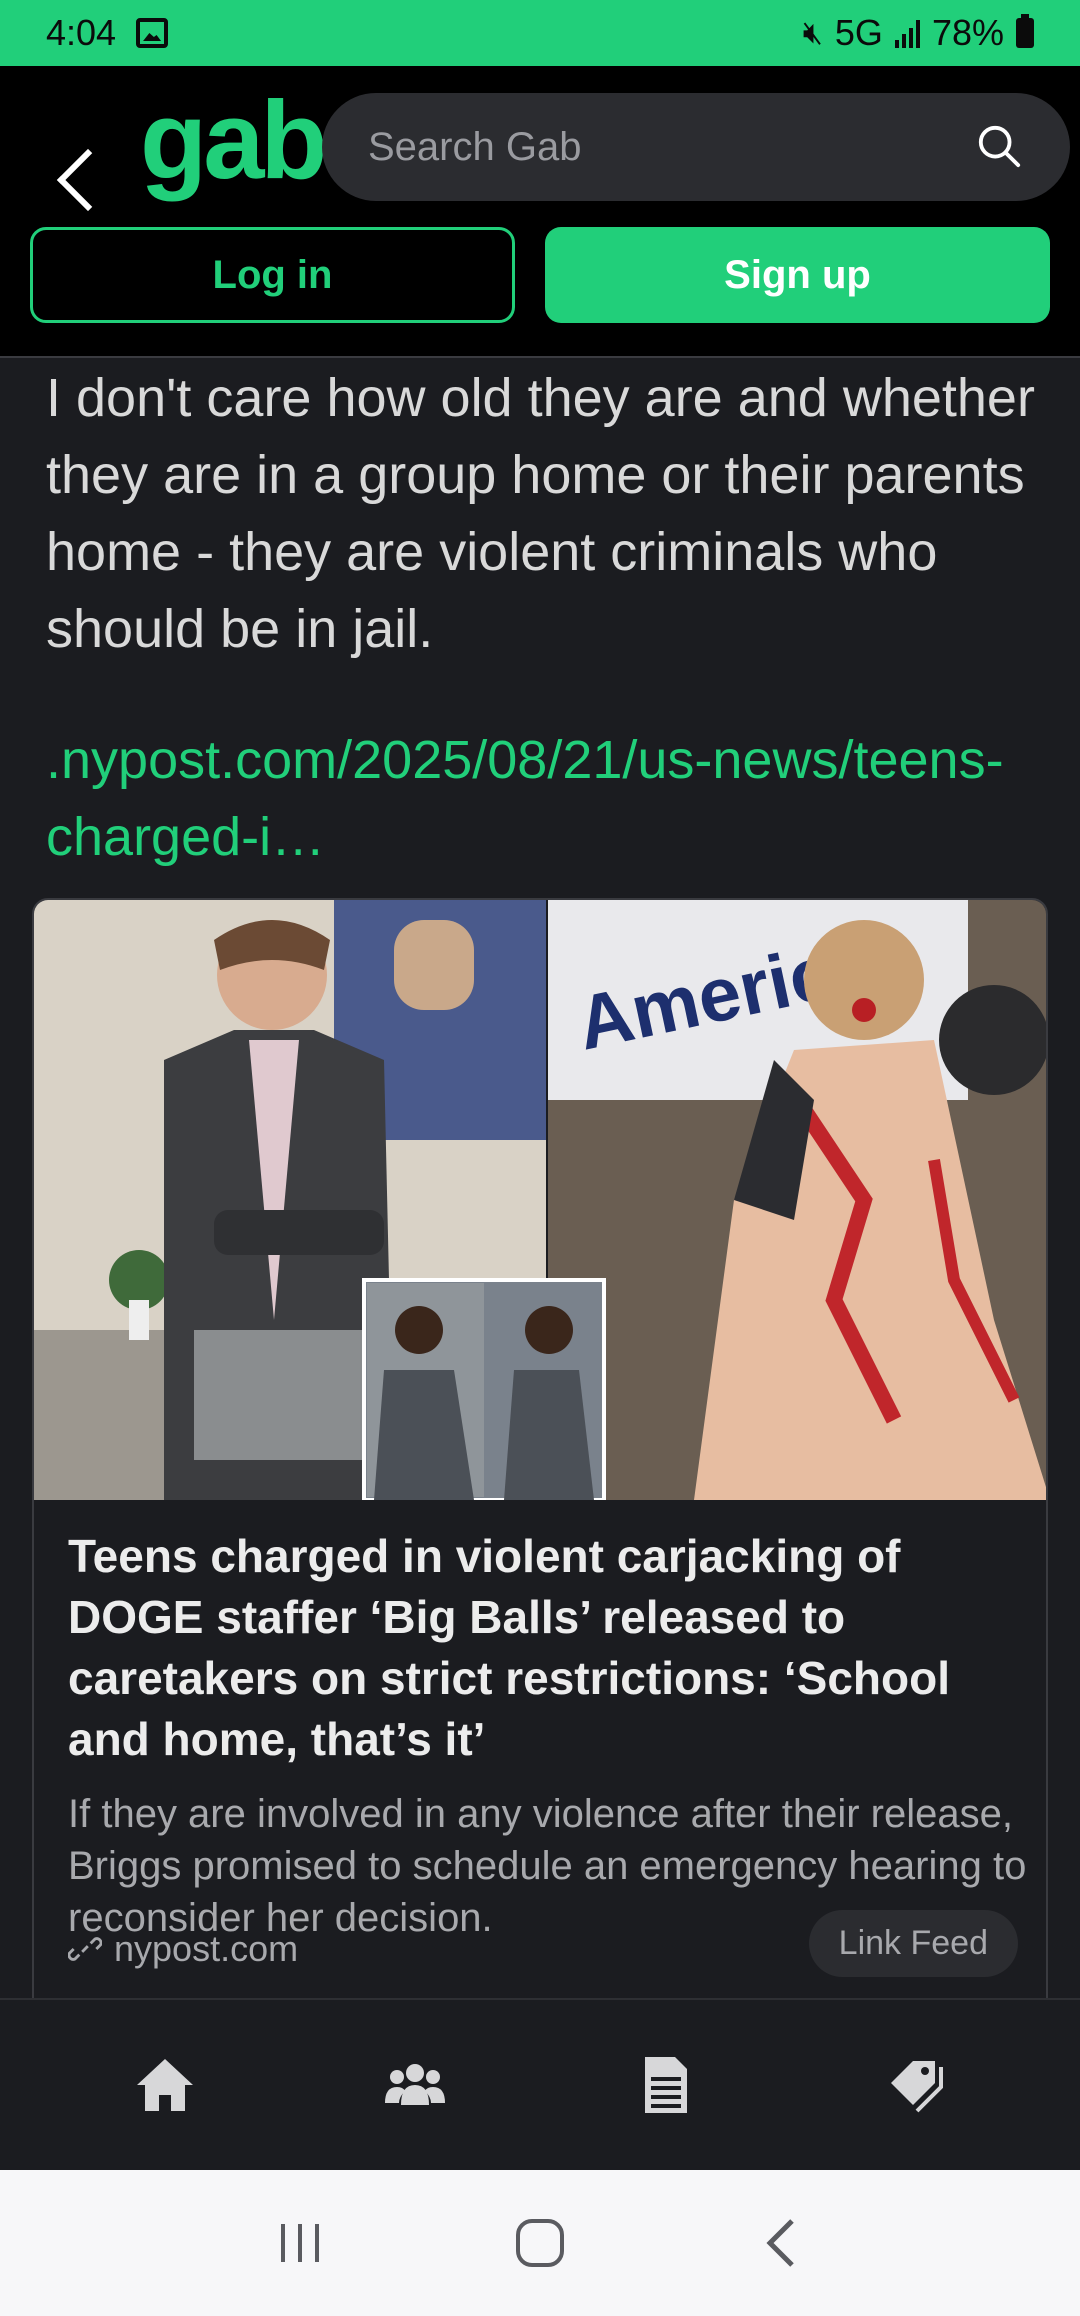 The width and height of the screenshot is (1080, 2316). What do you see at coordinates (812, 32) in the screenshot?
I see `mute-icon: 🔇︎` at bounding box center [812, 32].